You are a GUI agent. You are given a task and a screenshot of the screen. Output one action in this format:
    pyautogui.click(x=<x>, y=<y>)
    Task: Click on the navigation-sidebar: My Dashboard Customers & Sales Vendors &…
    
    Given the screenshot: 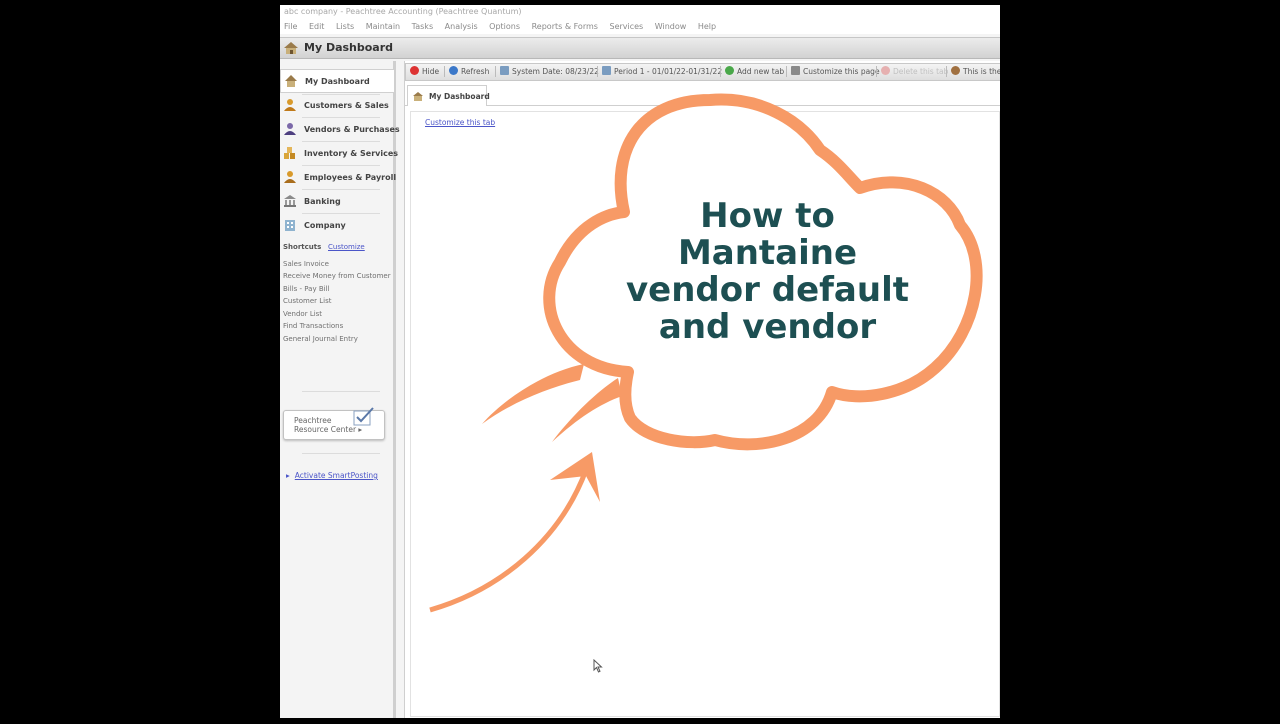 What is the action you would take?
    pyautogui.click(x=340, y=389)
    